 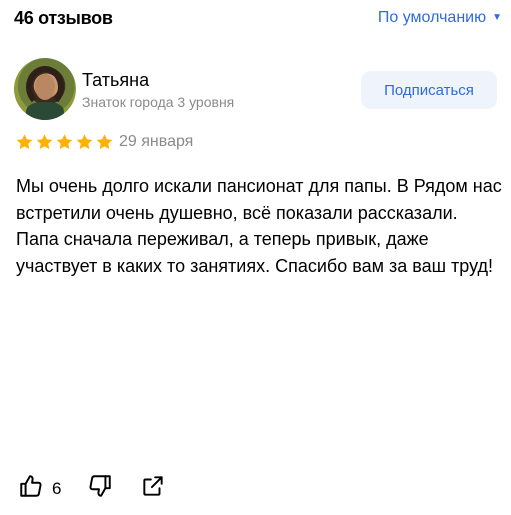 I want to click on like-count: 6, so click(x=57, y=488).